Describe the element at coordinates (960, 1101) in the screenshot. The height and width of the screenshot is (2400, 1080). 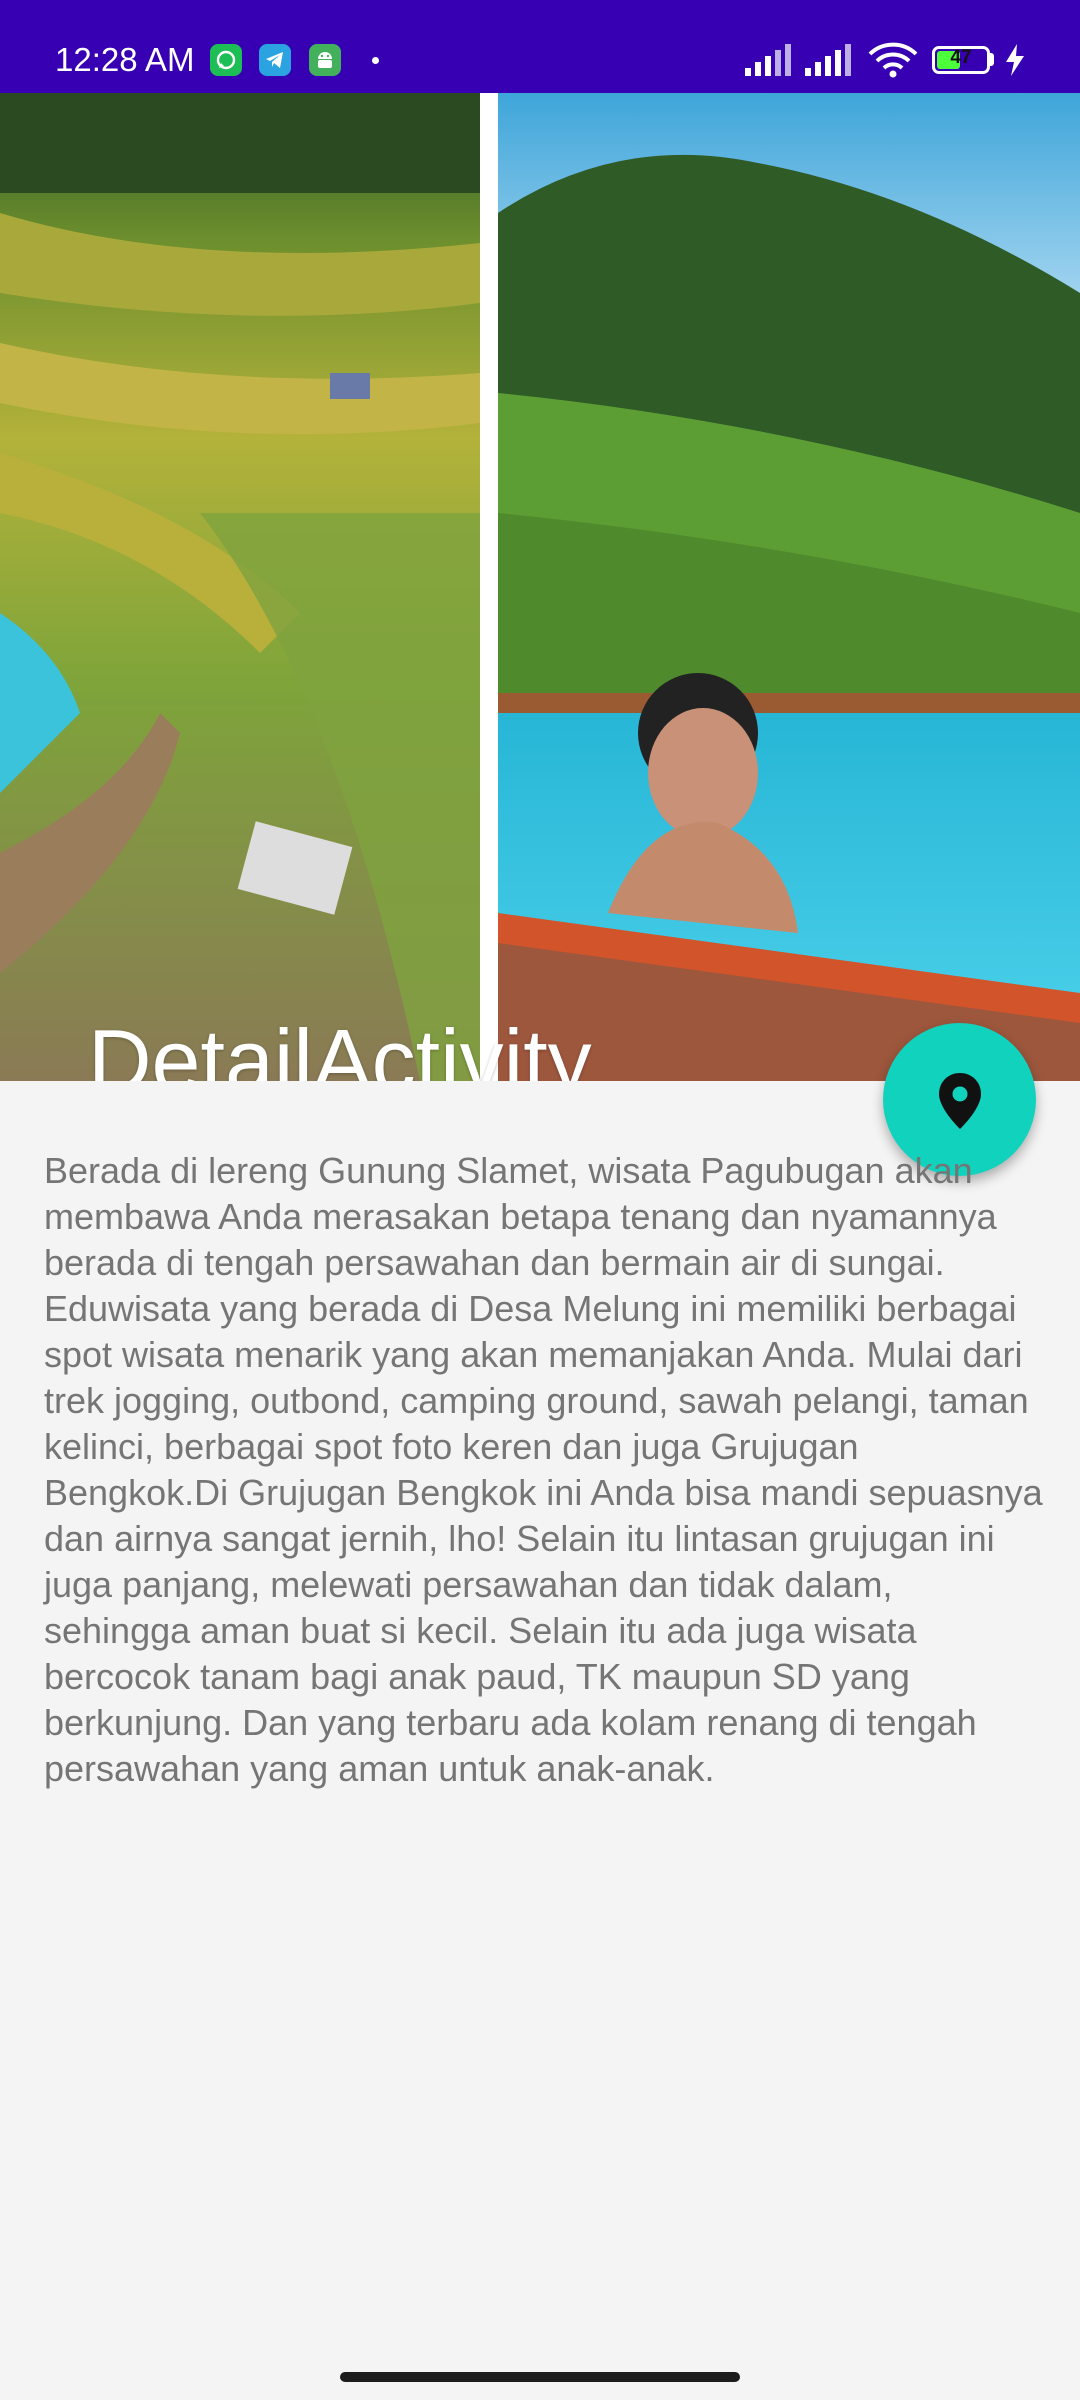
I see `location-pin-icon` at that location.